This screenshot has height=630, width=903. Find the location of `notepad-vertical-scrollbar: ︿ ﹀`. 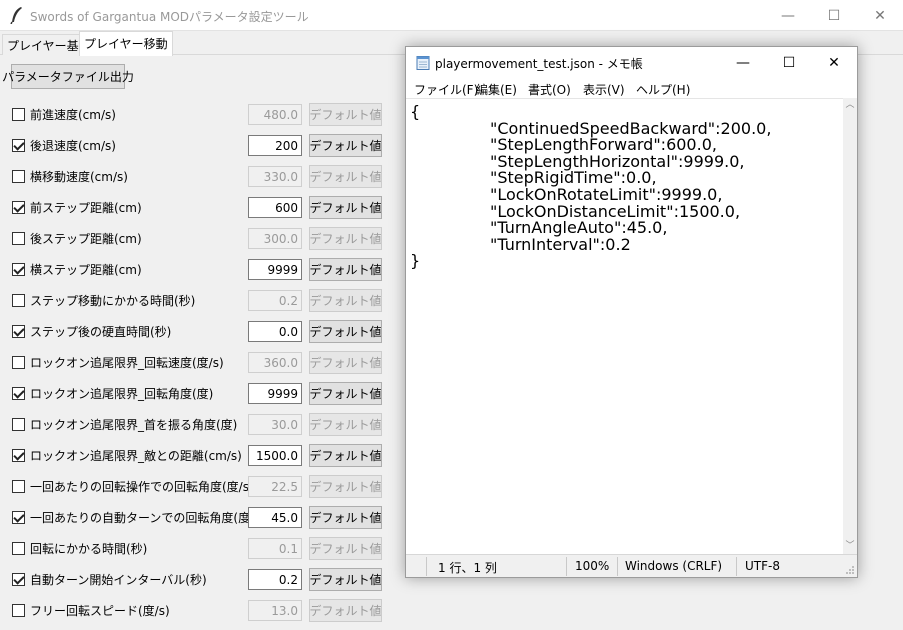

notepad-vertical-scrollbar: ︿ ﹀ is located at coordinates (850, 326).